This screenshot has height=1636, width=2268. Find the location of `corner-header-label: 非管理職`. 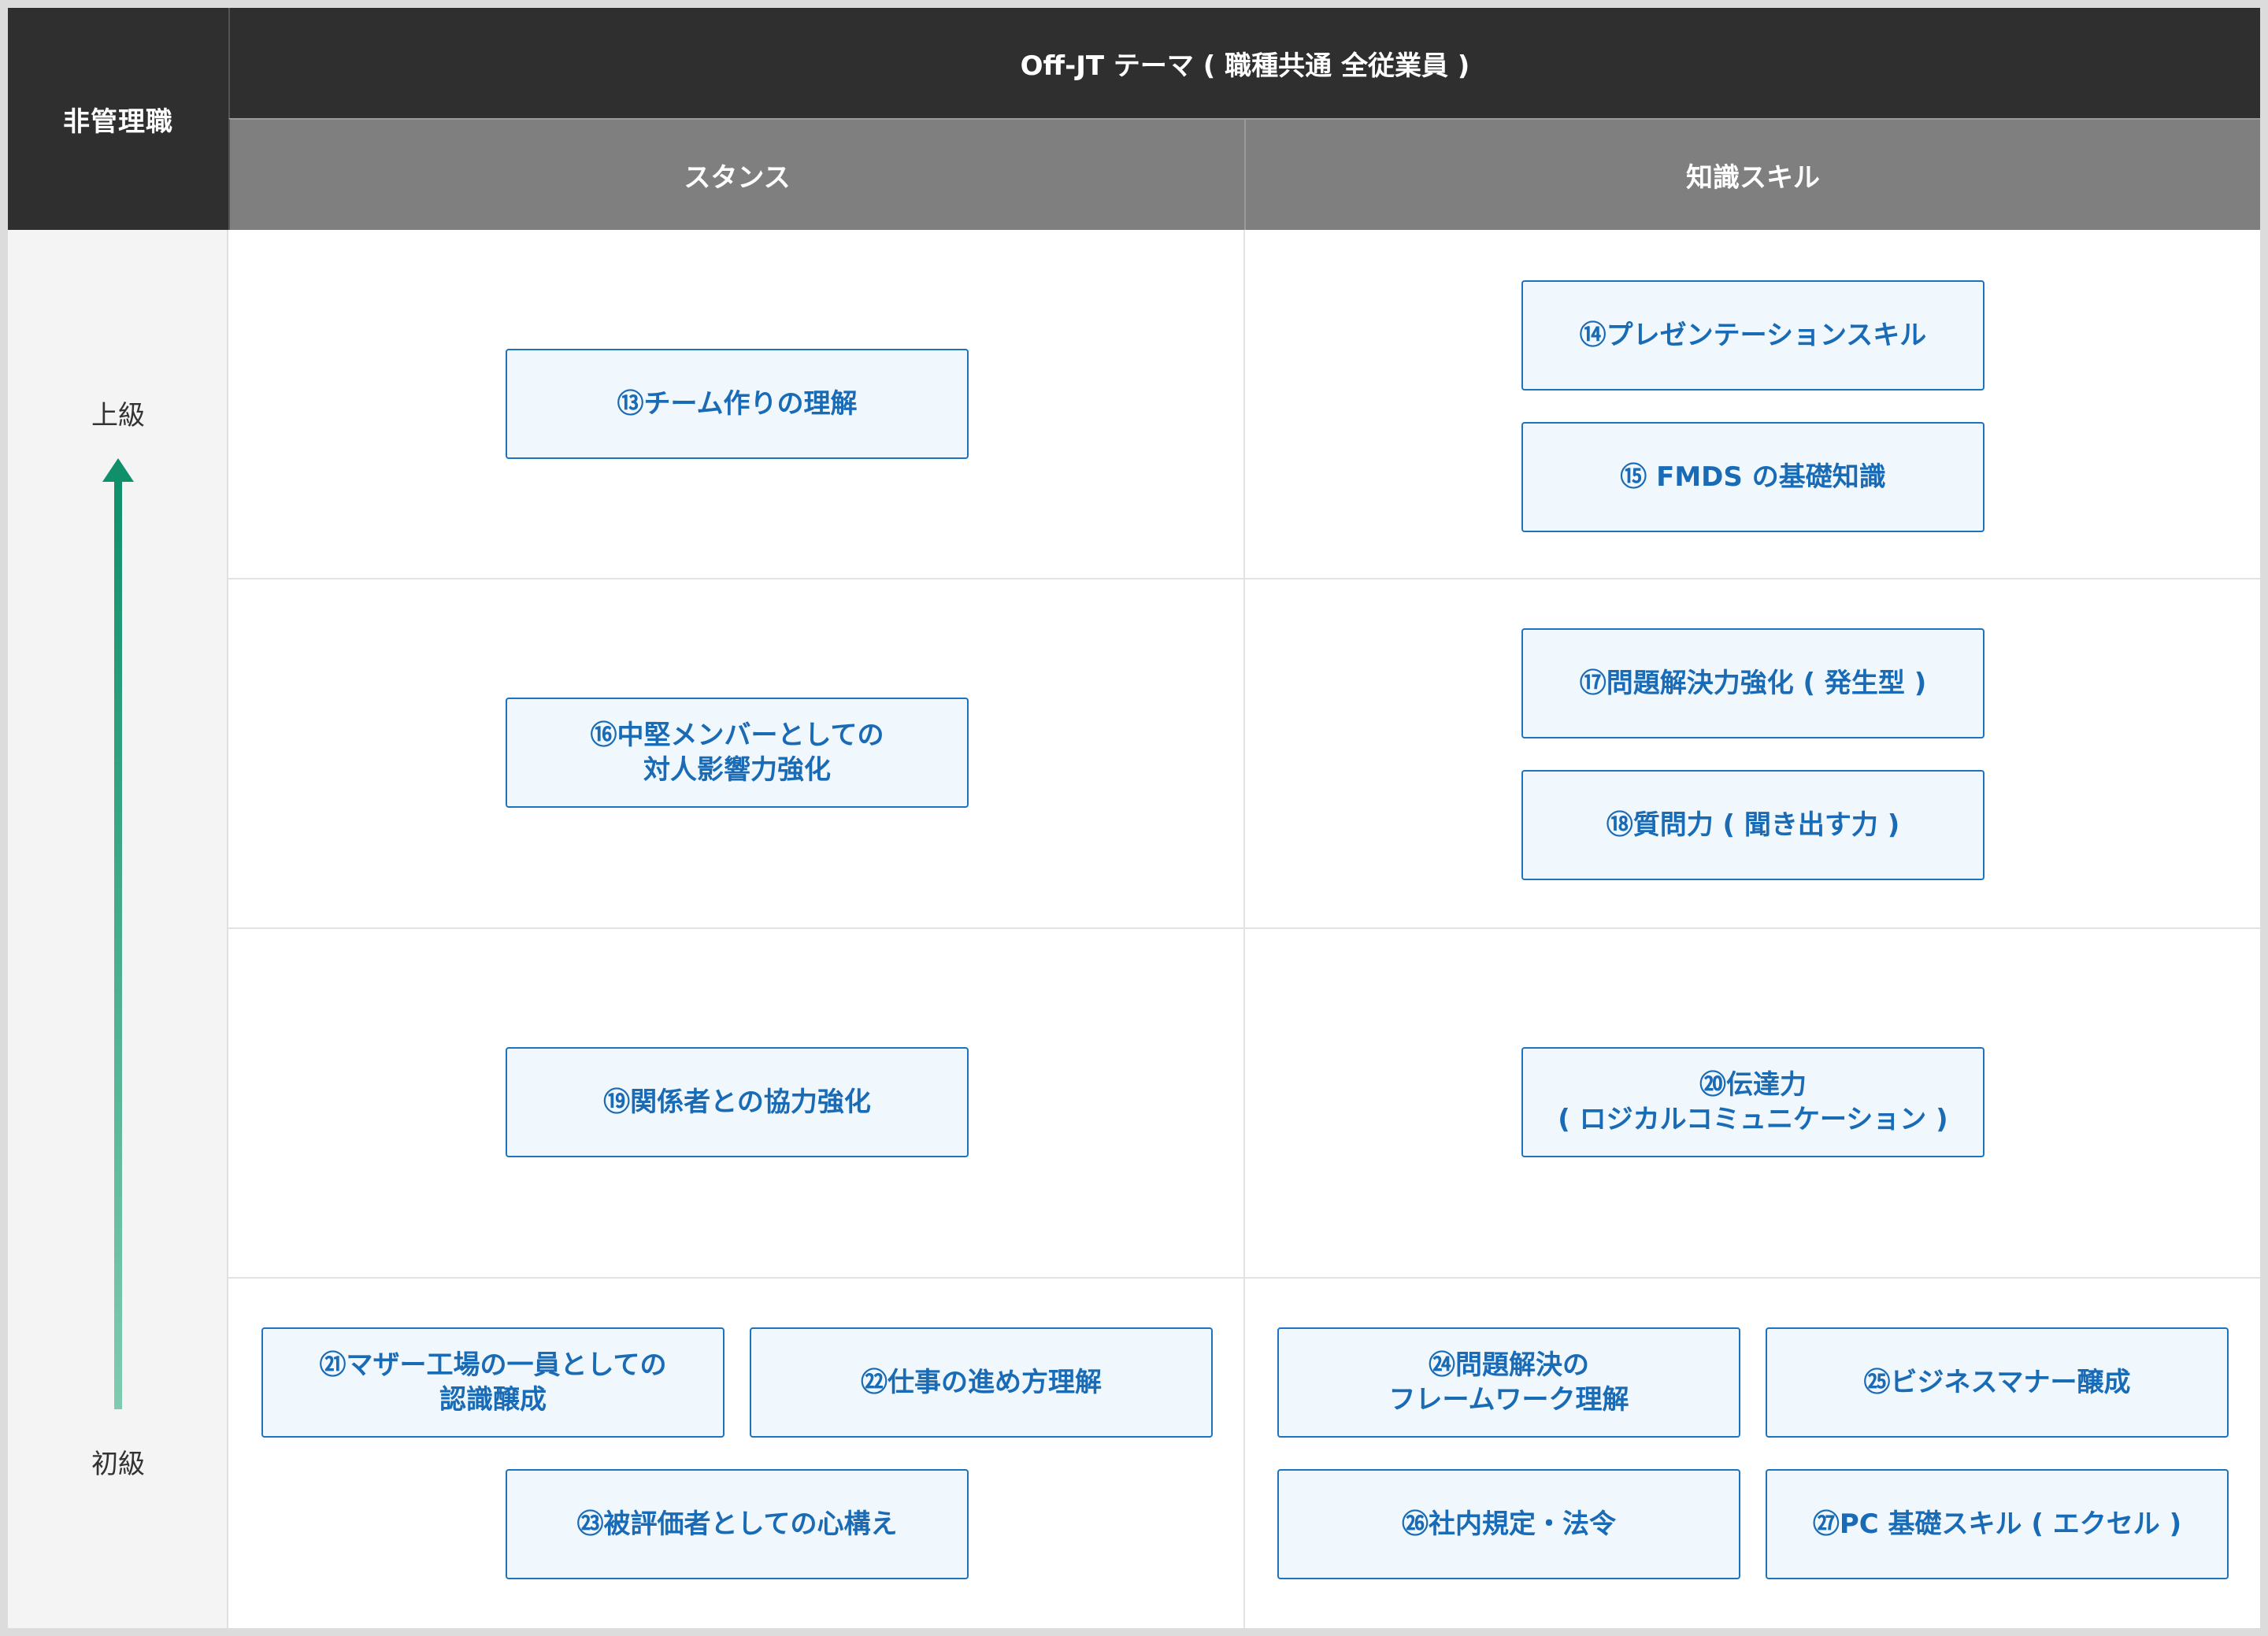

corner-header-label: 非管理職 is located at coordinates (118, 121).